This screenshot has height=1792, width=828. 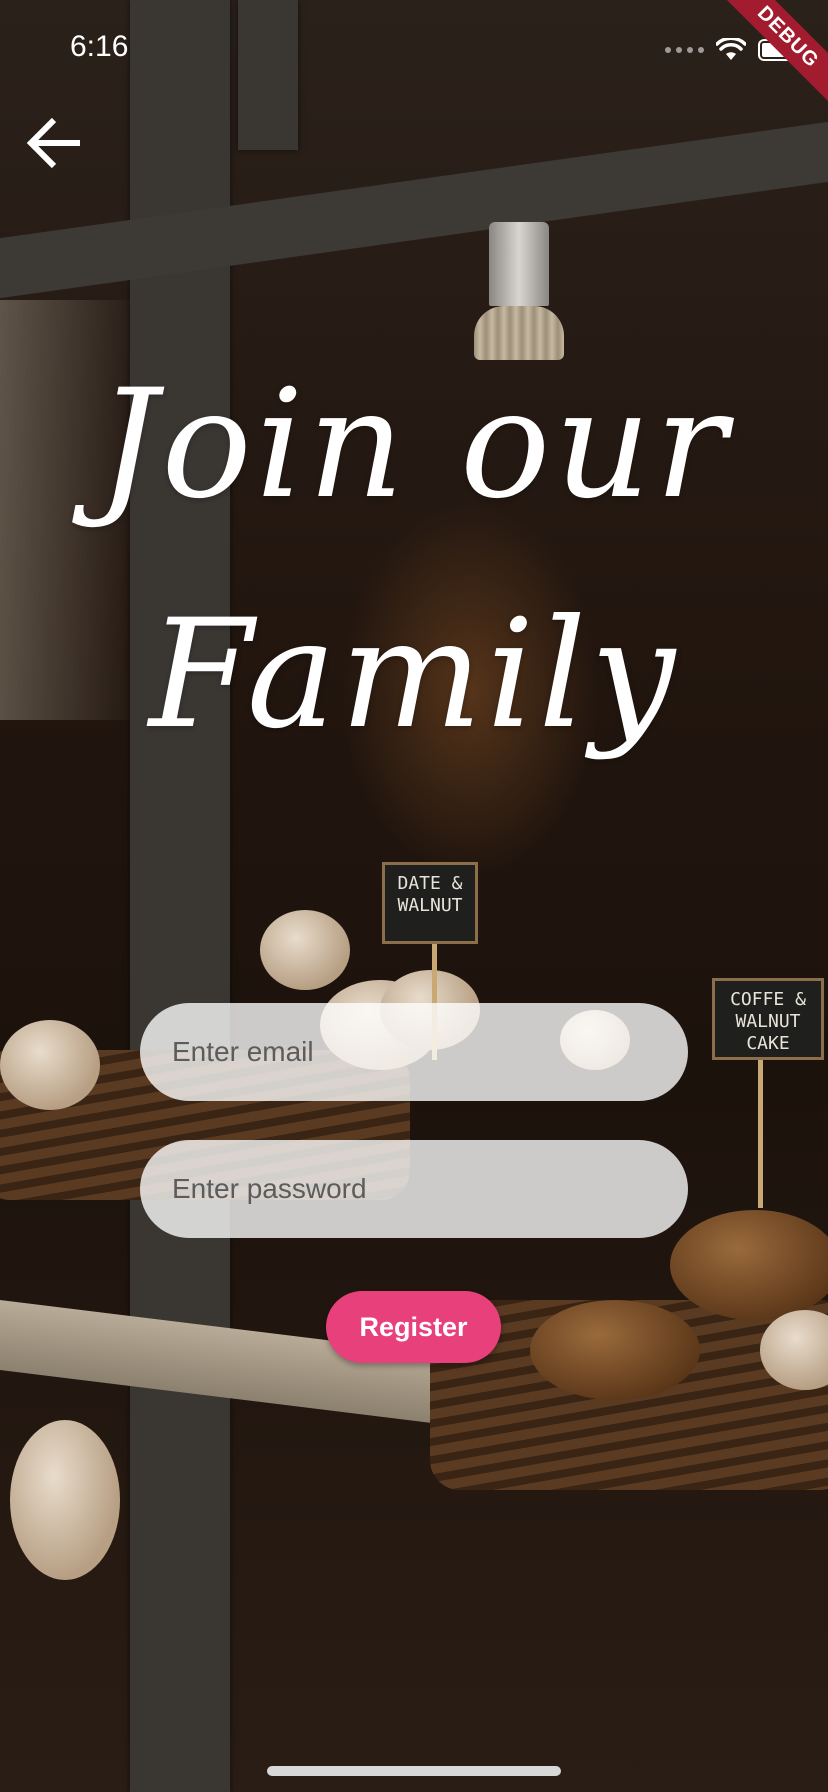 I want to click on wifi-icon, so click(x=731, y=49).